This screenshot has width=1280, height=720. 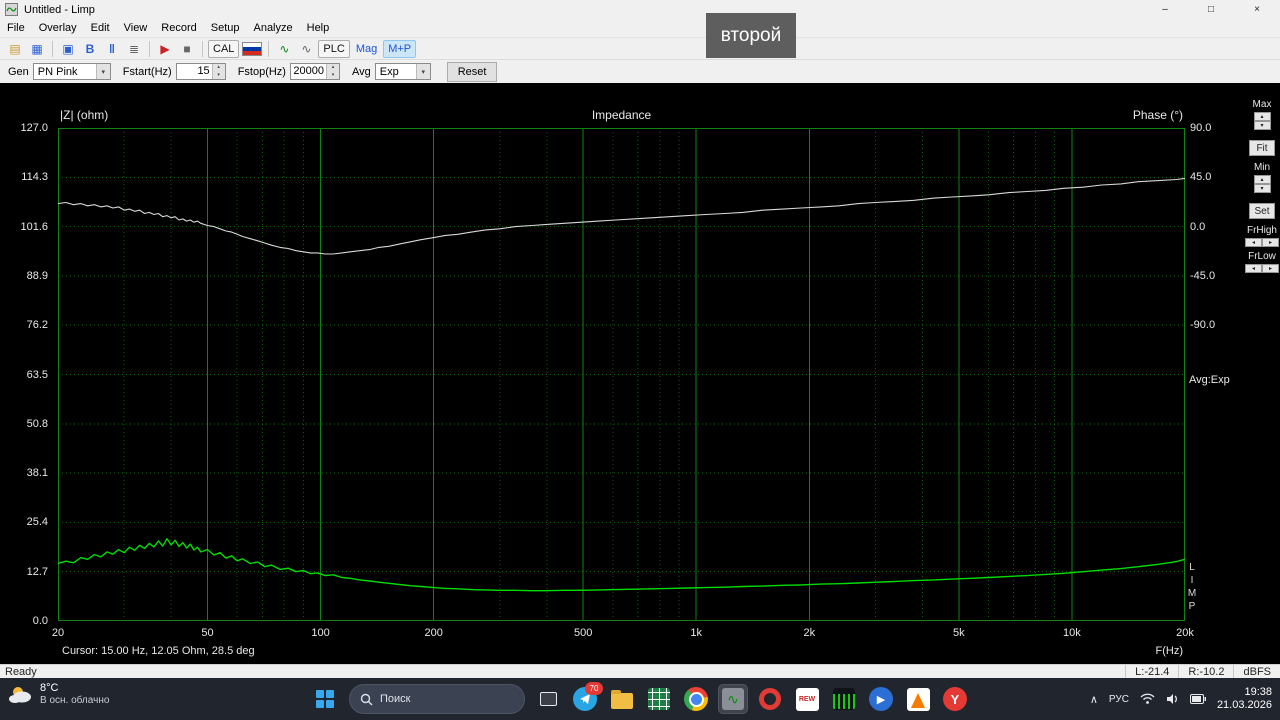 I want to click on chart-title: Impedance, so click(x=621, y=115).